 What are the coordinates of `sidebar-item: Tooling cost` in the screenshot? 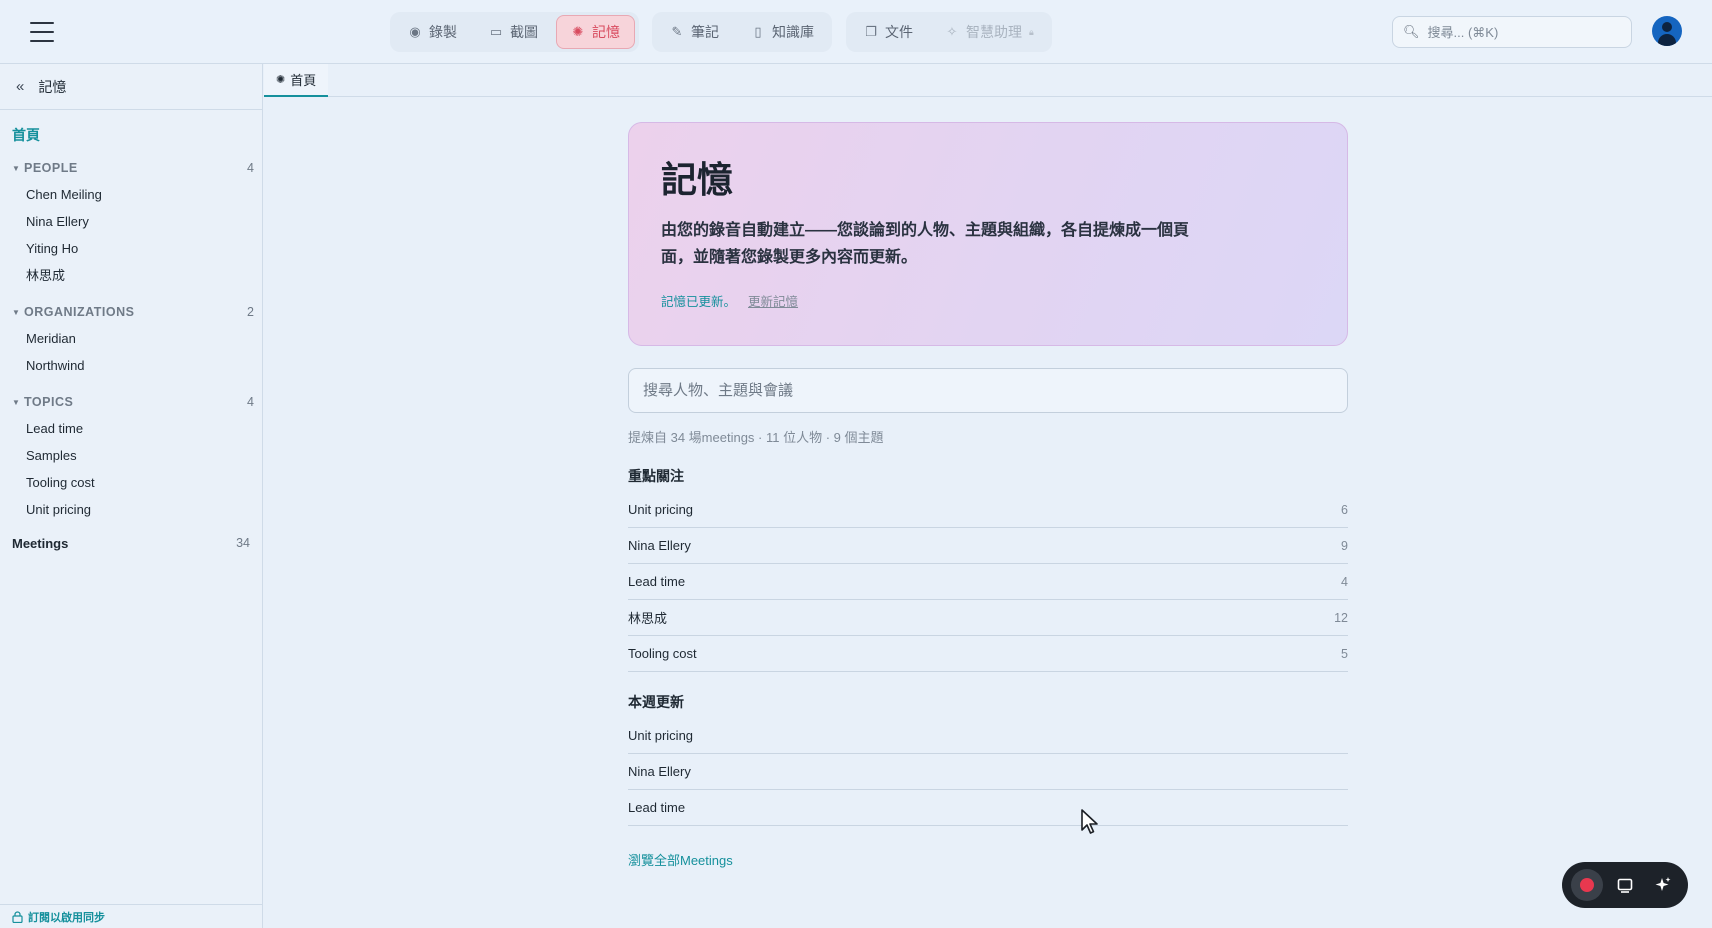 It's located at (131, 482).